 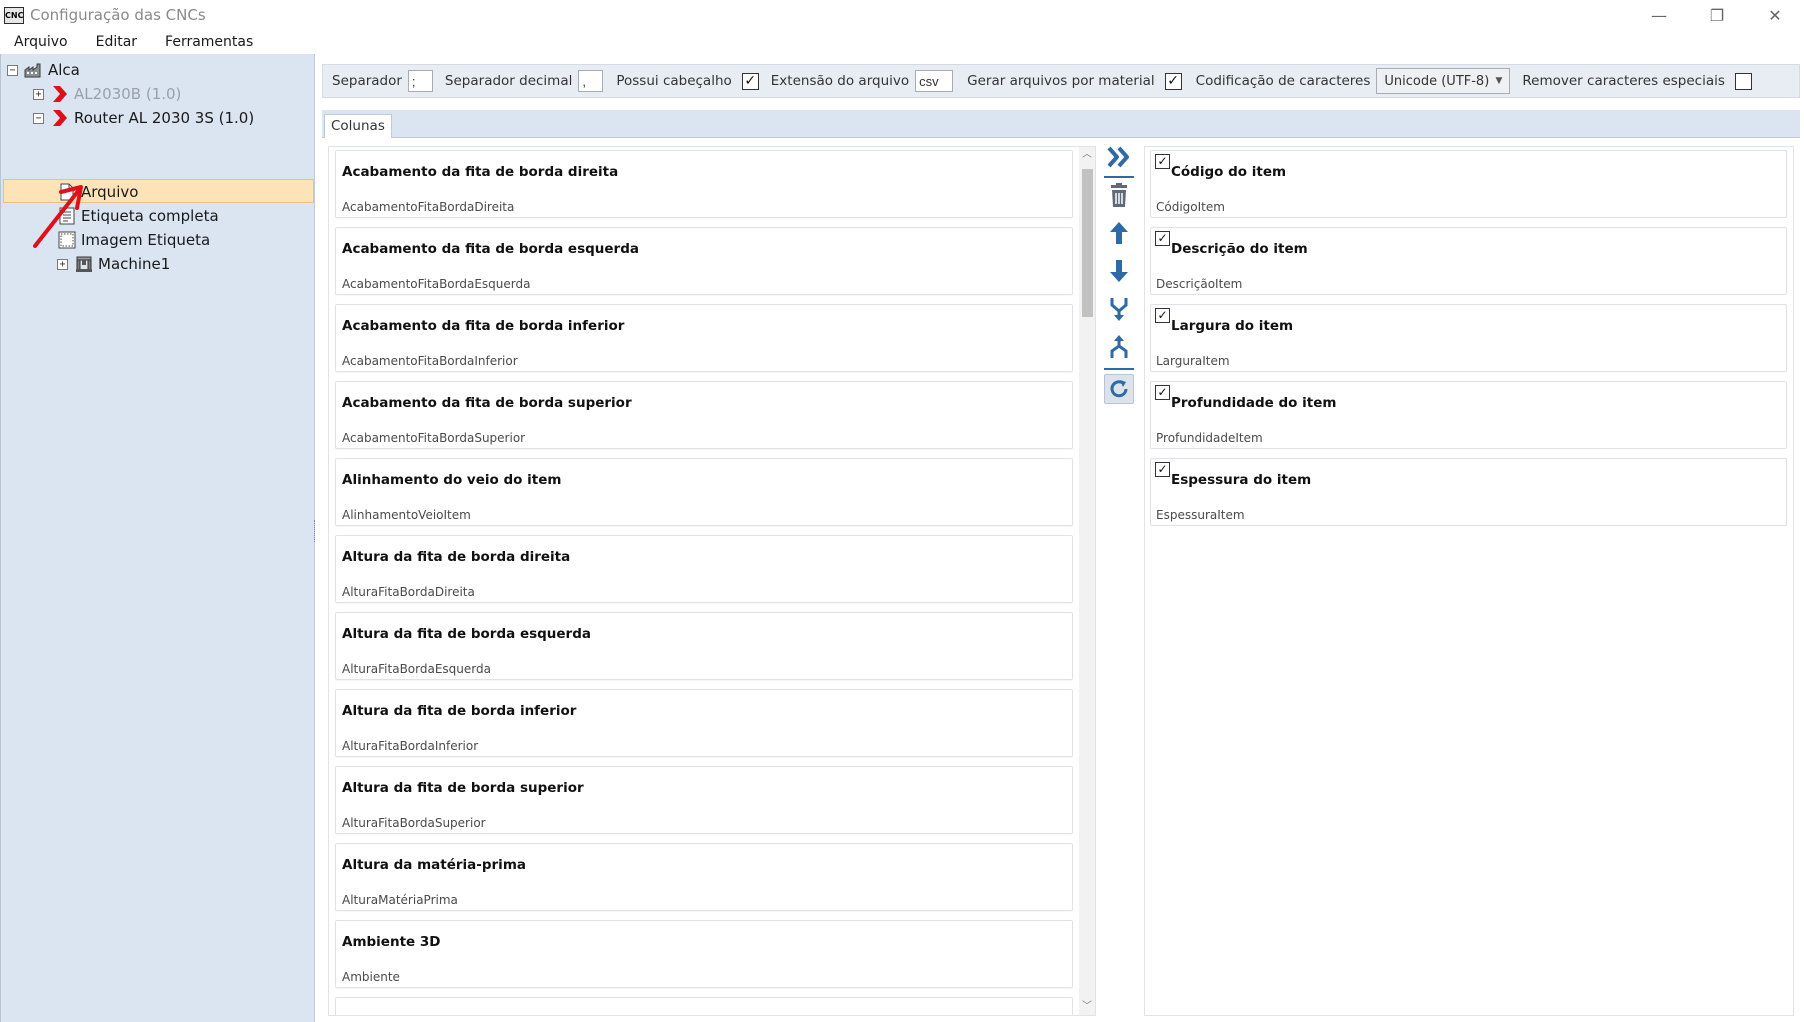 I want to click on machine-icon, so click(x=84, y=264).